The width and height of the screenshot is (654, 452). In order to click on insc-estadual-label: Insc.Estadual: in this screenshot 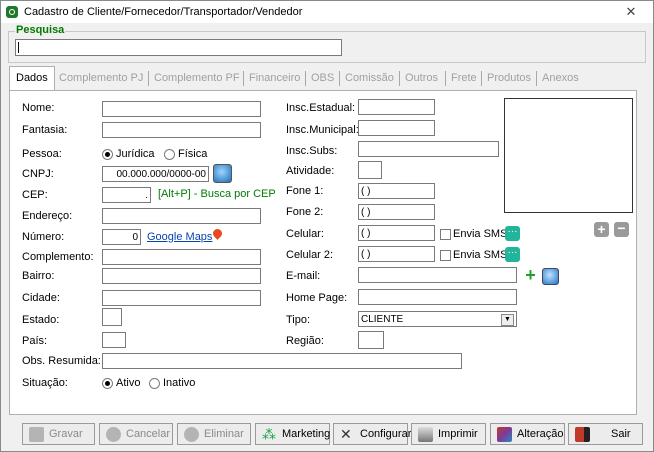, I will do `click(321, 108)`.